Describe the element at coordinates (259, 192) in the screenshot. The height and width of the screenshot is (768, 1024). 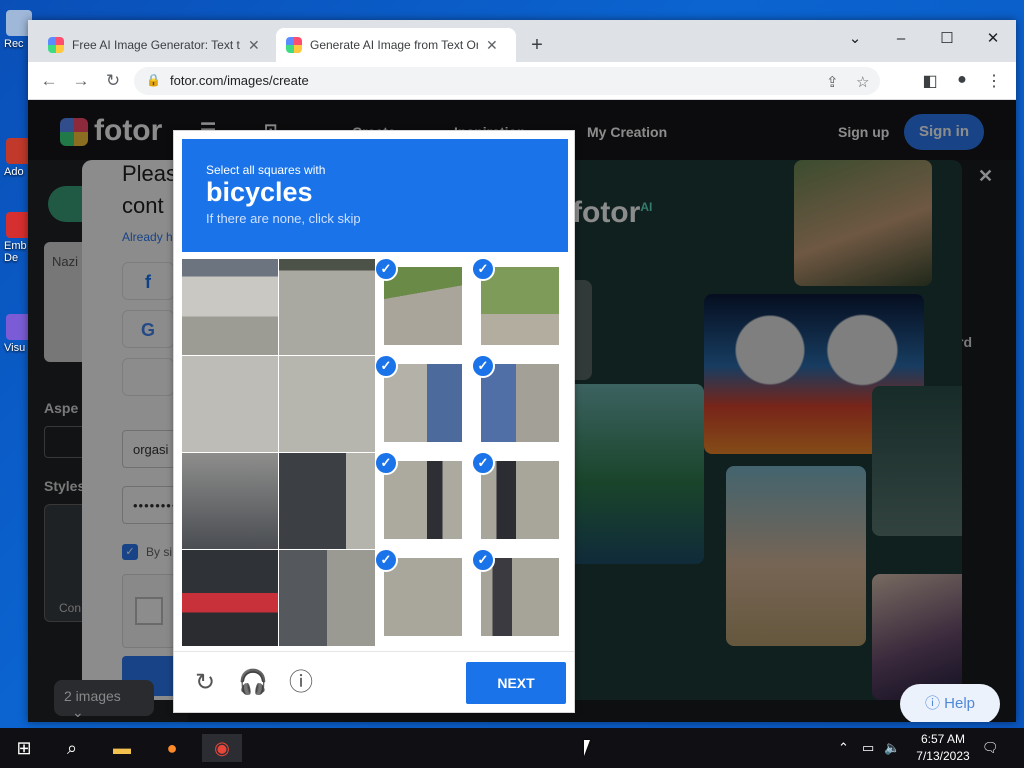
I see `captcha-target-object: bicycles` at that location.